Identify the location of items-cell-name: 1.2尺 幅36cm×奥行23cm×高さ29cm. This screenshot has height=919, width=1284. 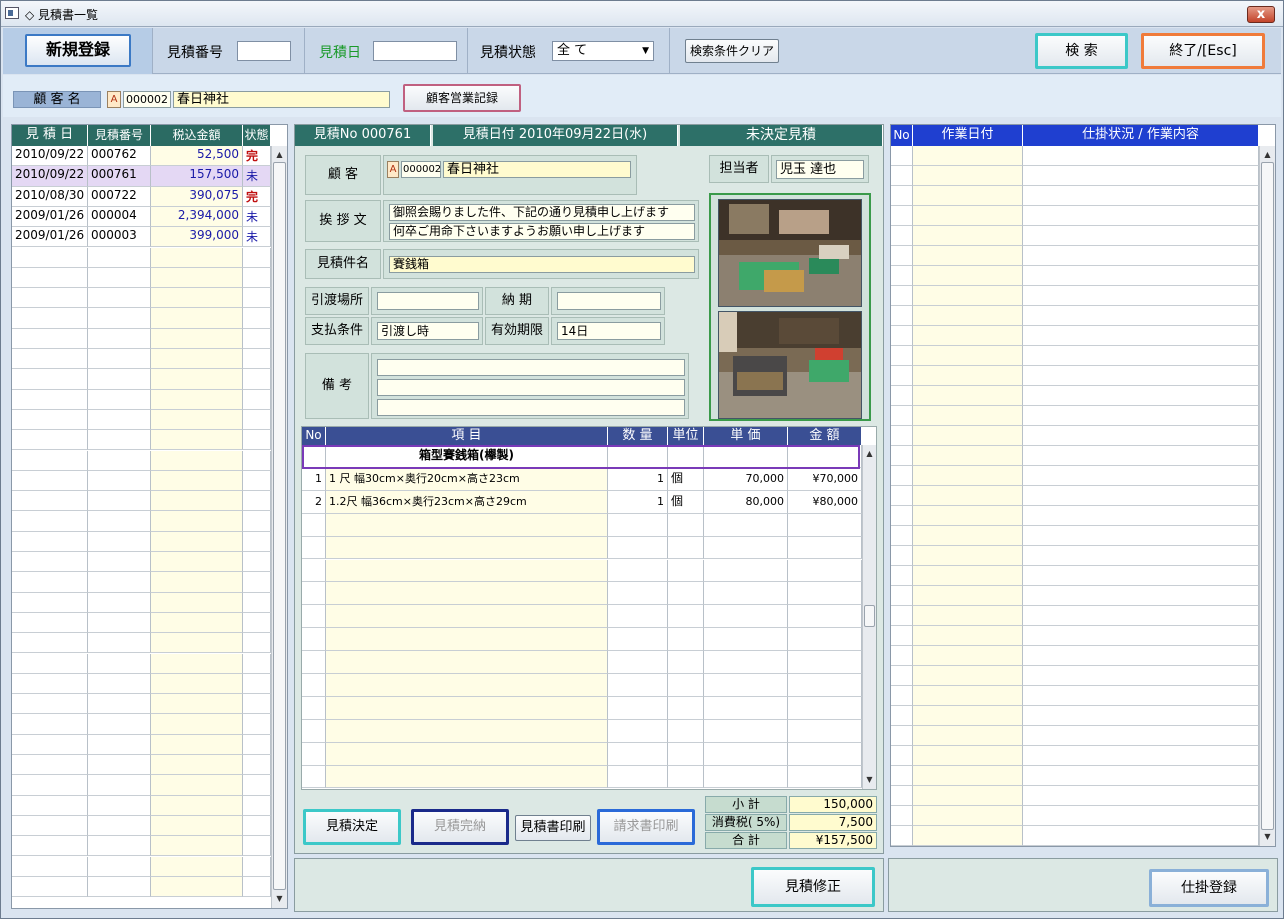
(467, 502).